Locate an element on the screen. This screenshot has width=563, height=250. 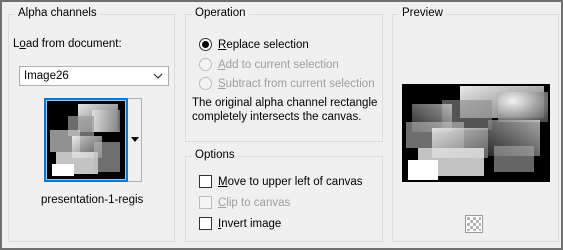
document-select-value: Image26 is located at coordinates (46, 76).